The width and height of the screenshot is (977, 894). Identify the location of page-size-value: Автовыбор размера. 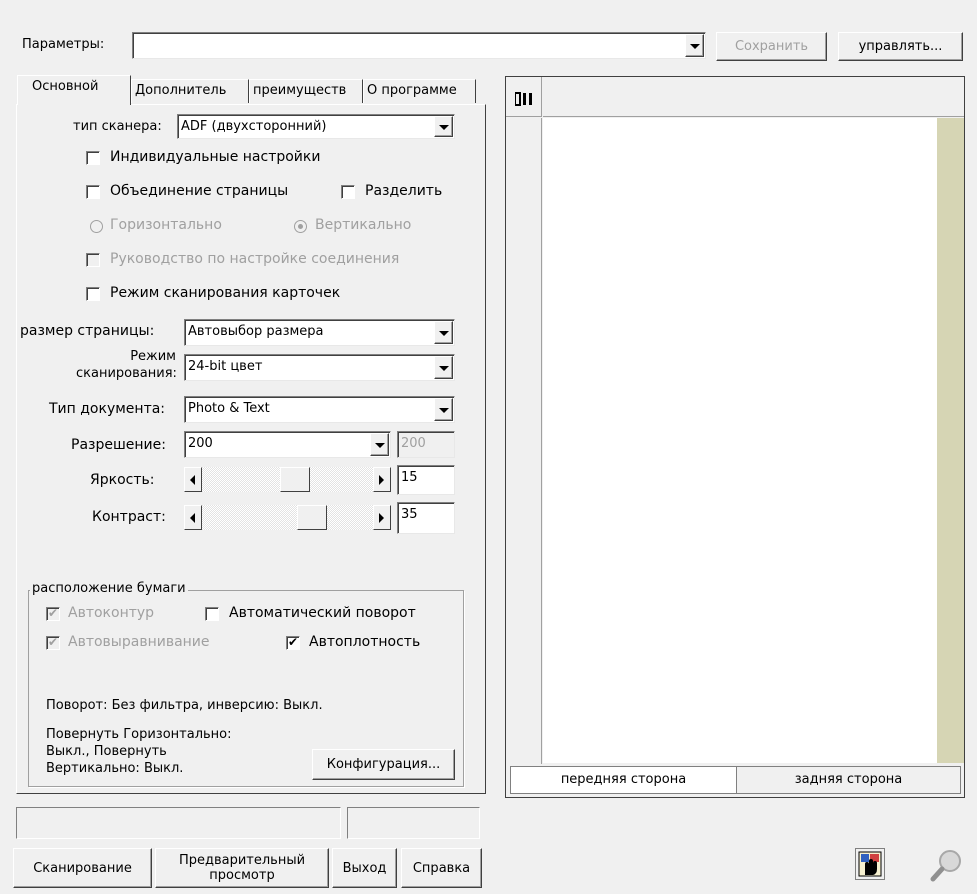
(256, 331).